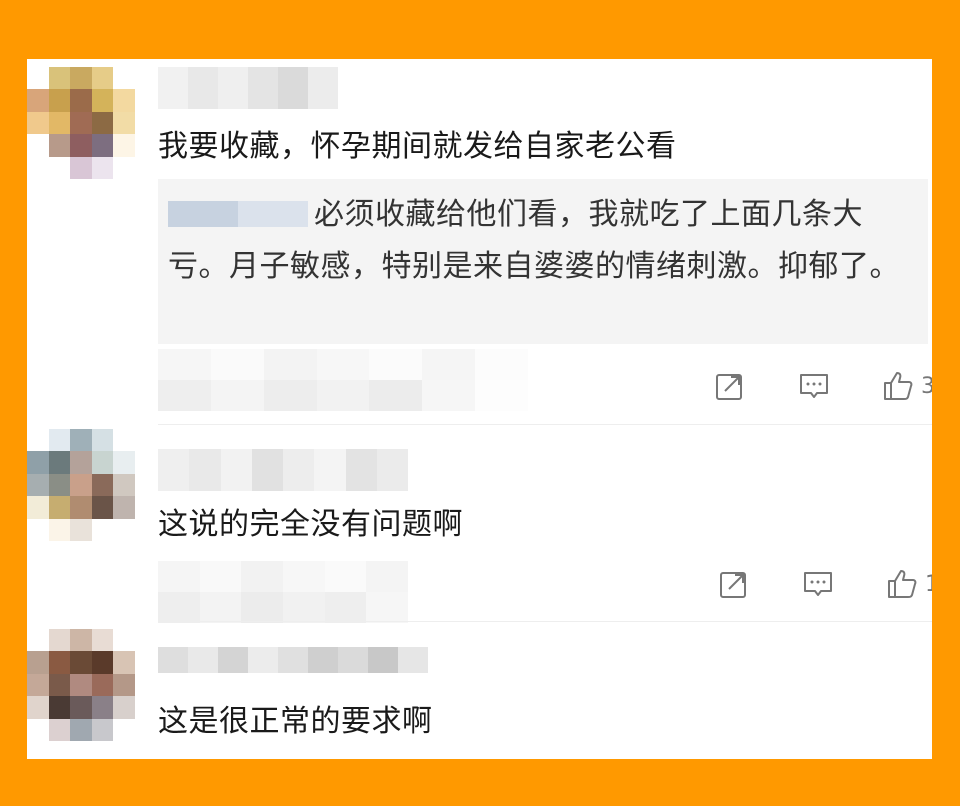  I want to click on comment-actions: 3, so click(822, 386).